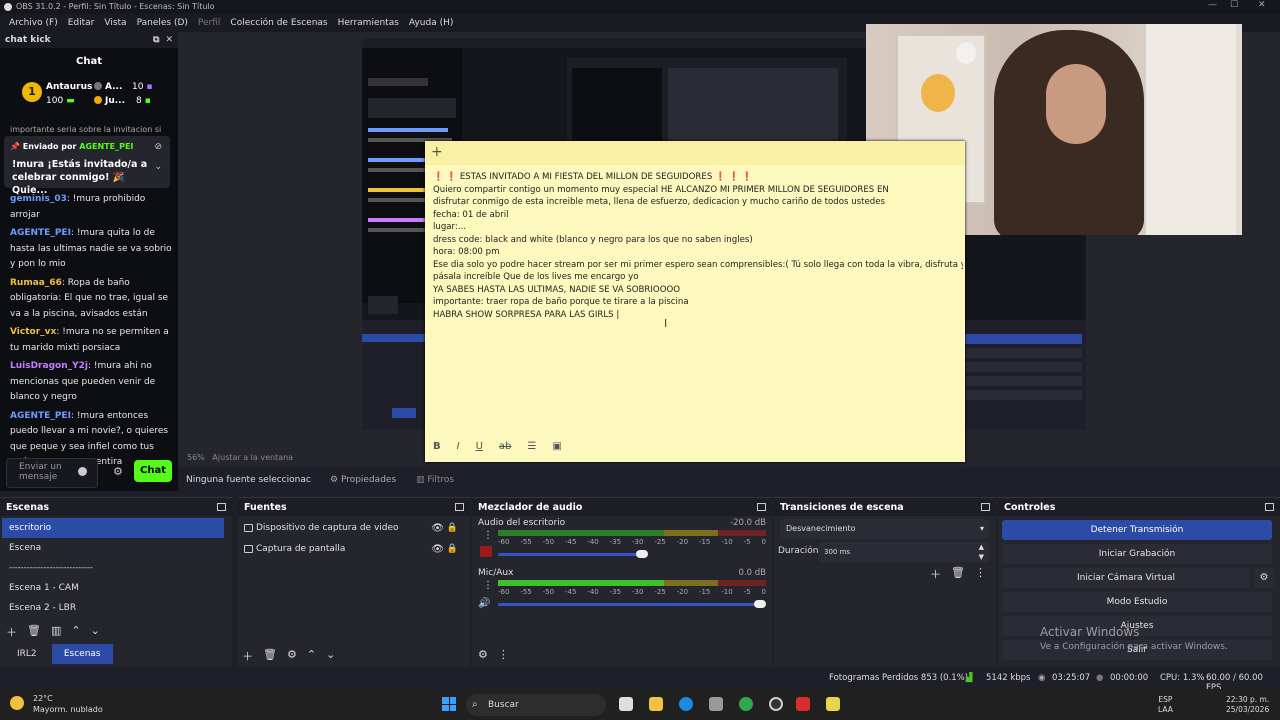 Image resolution: width=1280 pixels, height=720 pixels. Describe the element at coordinates (209, 23) in the screenshot. I see `menu-perfil: Perfil` at that location.